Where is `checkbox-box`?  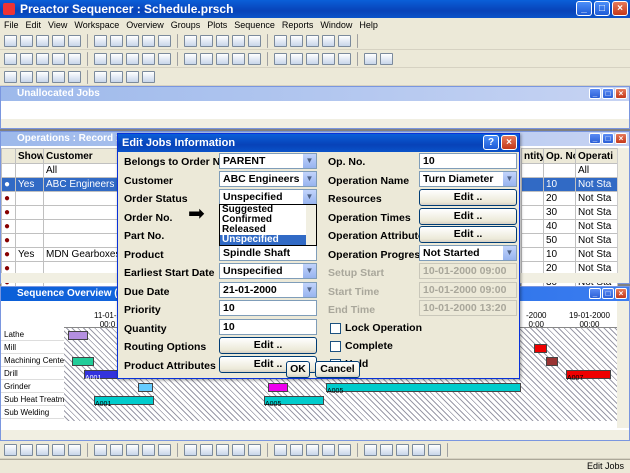
checkbox-box is located at coordinates (335, 328).